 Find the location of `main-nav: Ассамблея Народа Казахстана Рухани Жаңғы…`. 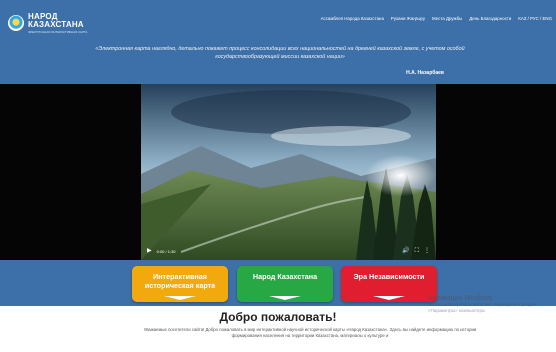

main-nav: Ассамблея Народа Казахстана Рухани Жаңғы… is located at coordinates (436, 18).